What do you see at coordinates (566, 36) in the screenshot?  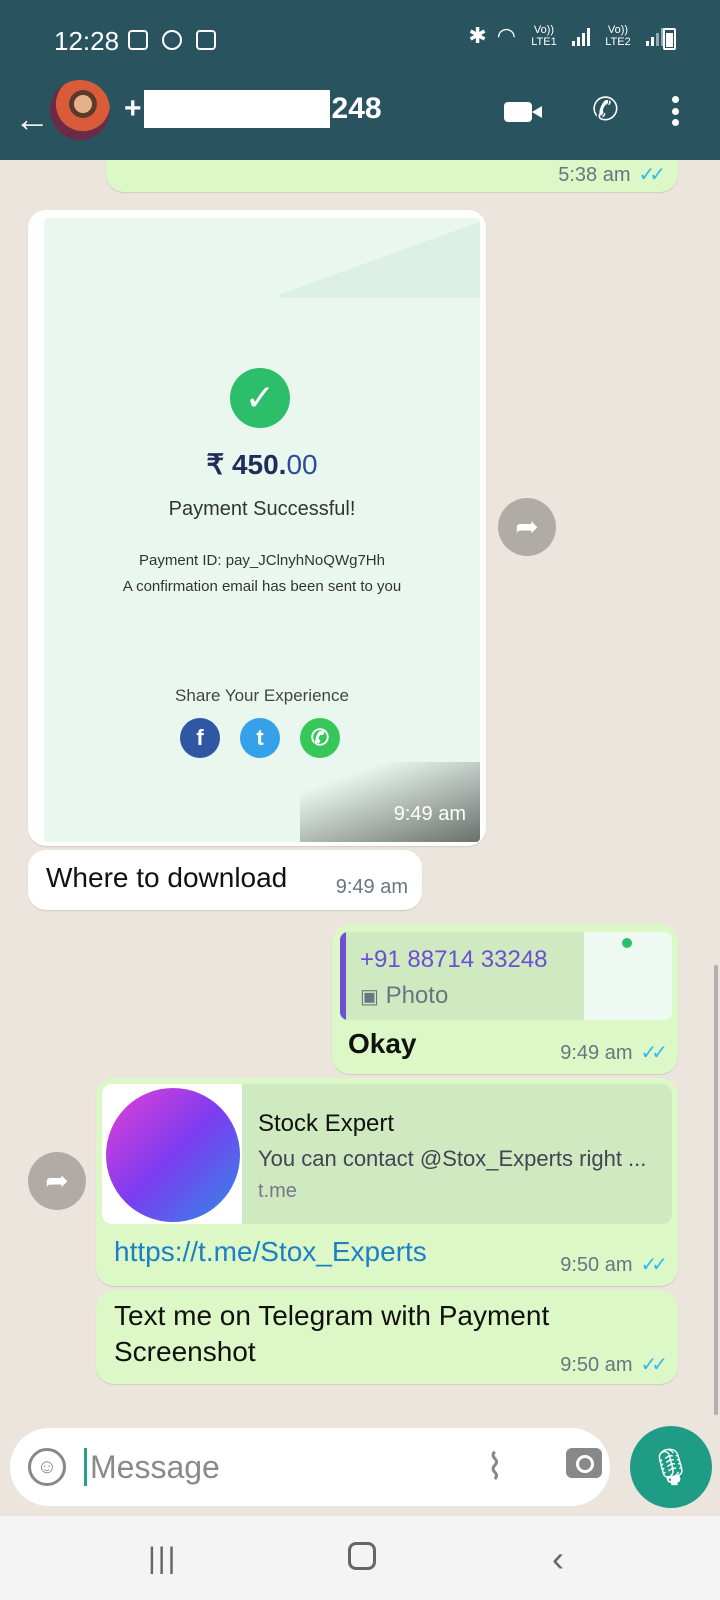 I see `signal-area: ✱ ◠ Vo)) LTE1 Vo)) LTE2` at bounding box center [566, 36].